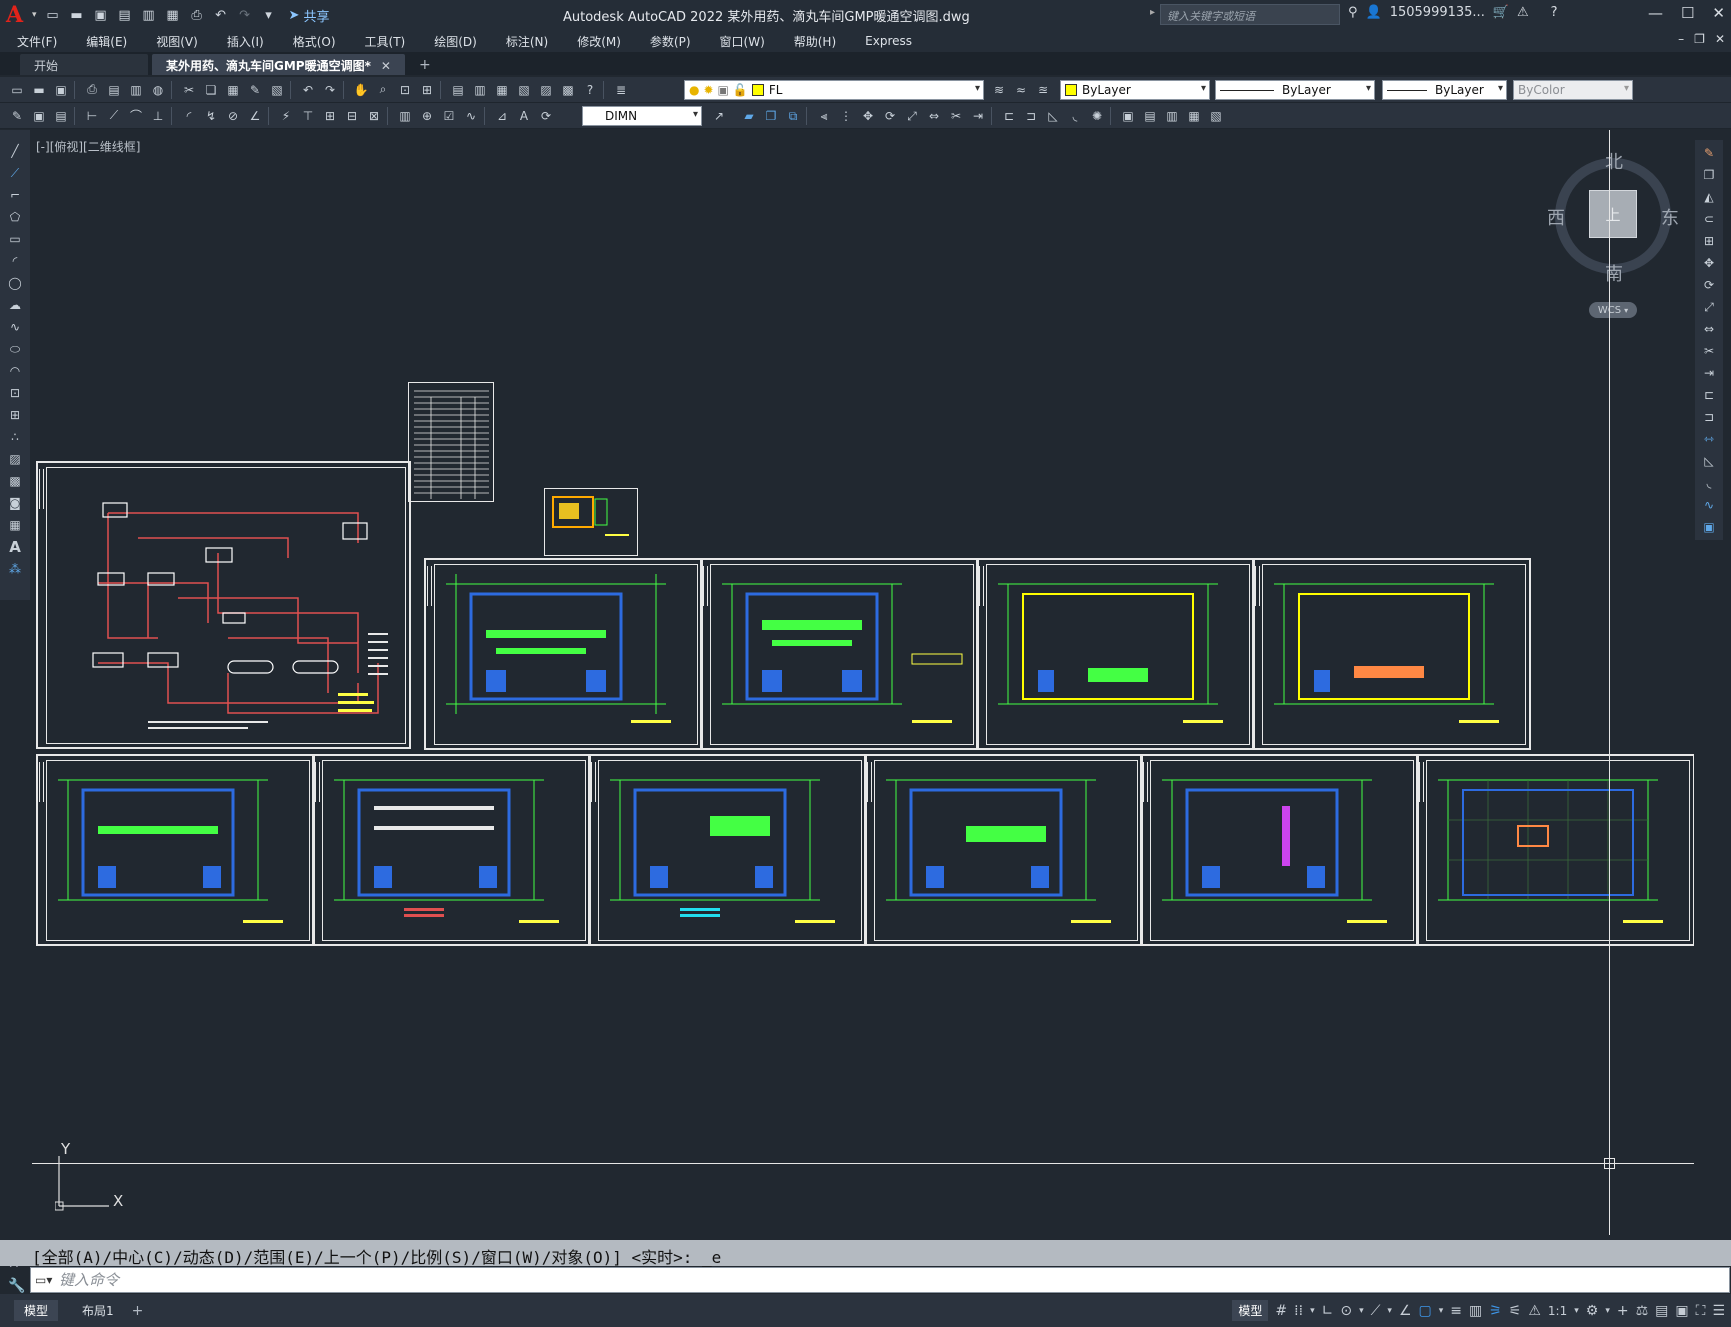 This screenshot has height=1327, width=1731. I want to click on help-icon: ?, so click(1554, 12).